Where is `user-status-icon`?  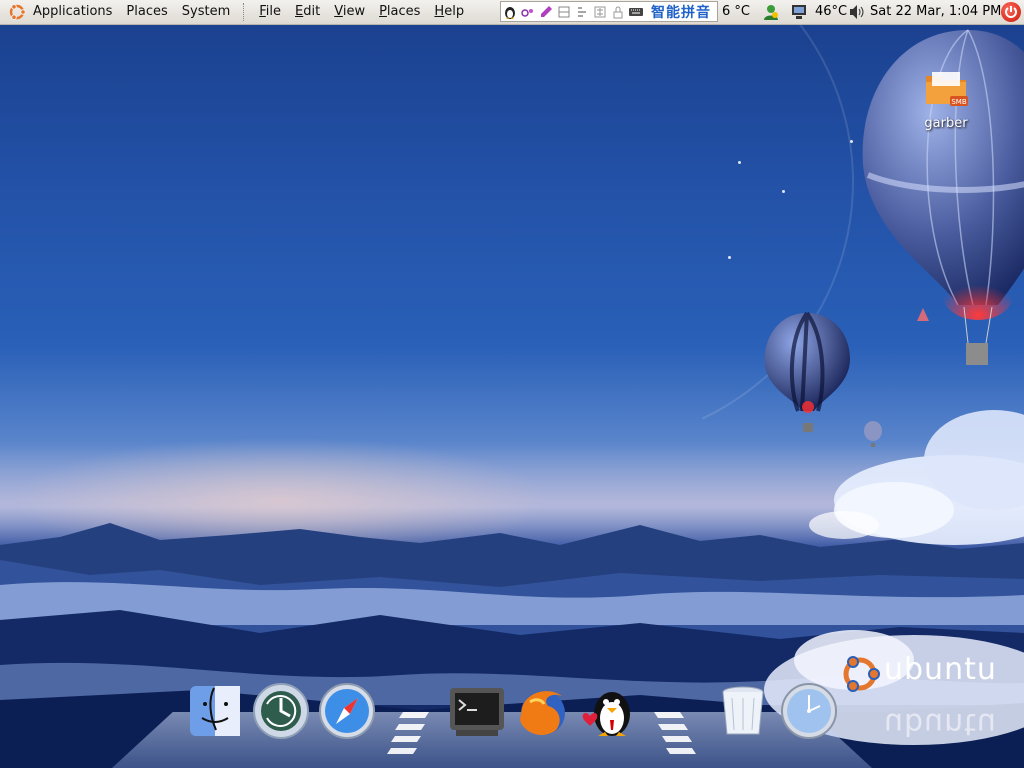 user-status-icon is located at coordinates (771, 12).